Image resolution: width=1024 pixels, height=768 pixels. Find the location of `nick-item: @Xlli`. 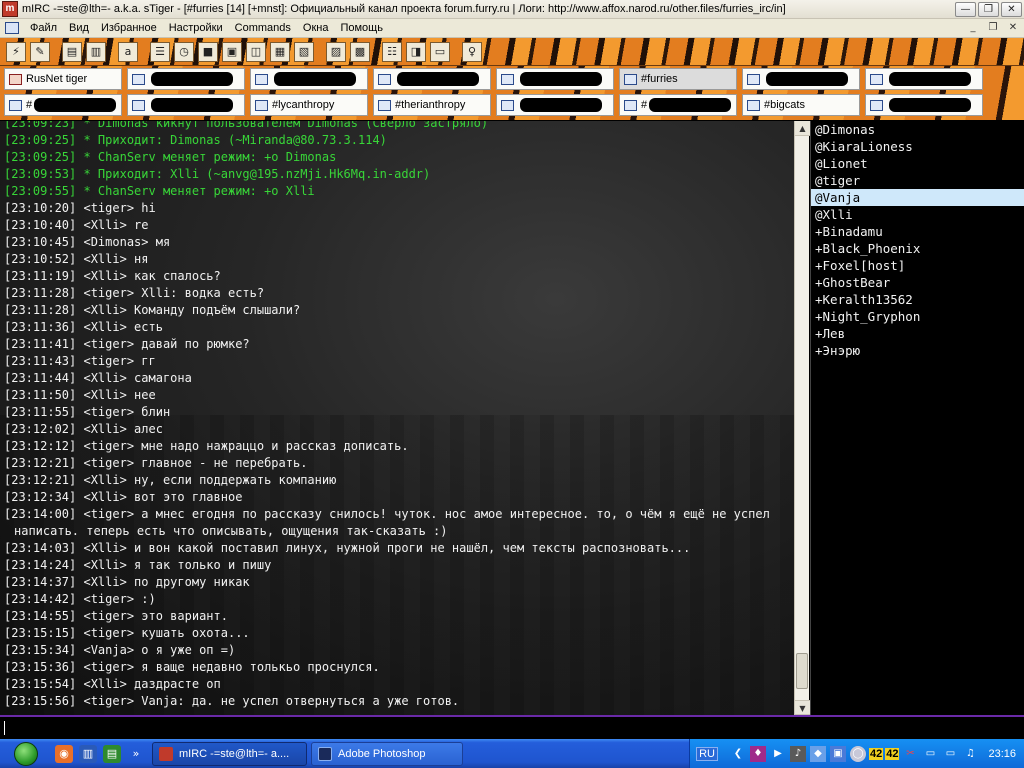

nick-item: @Xlli is located at coordinates (917, 214).